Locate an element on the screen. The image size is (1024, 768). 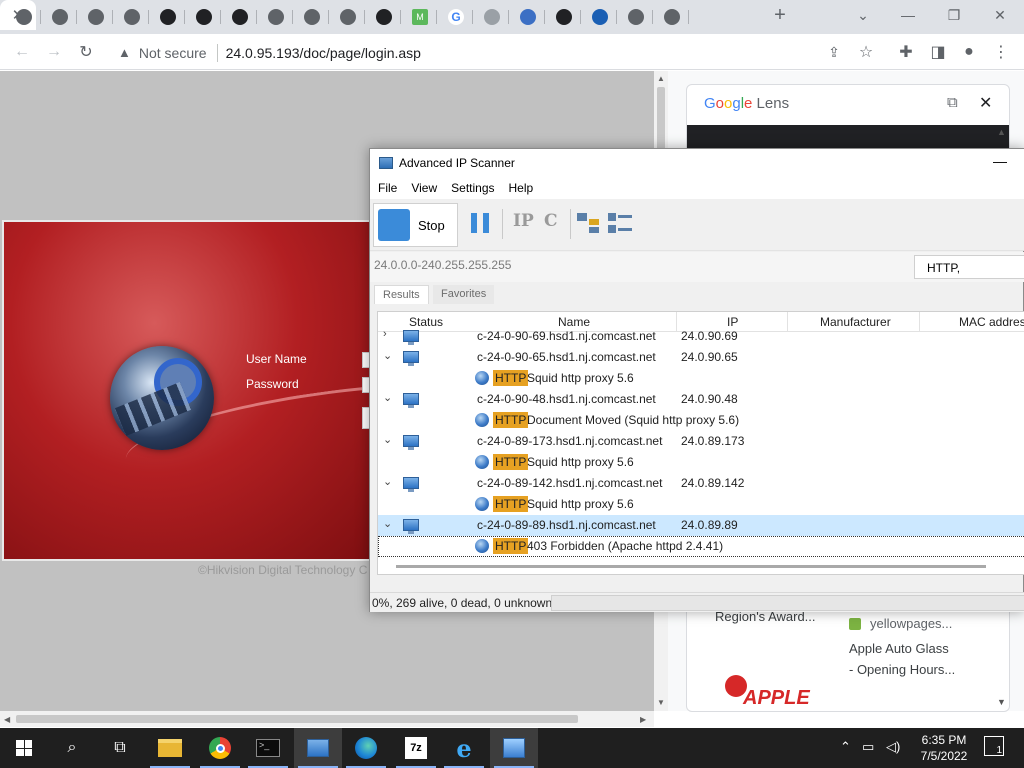
url-text: 24.0.95.193/doc/page/login.asp is located at coordinates (323, 53).